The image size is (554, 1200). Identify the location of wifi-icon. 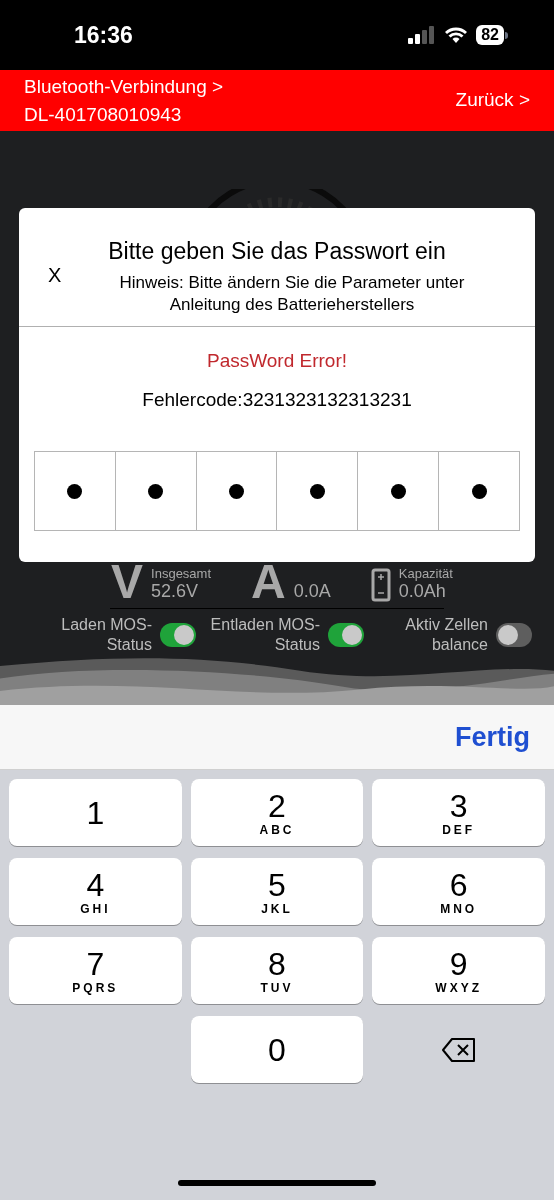
(456, 35).